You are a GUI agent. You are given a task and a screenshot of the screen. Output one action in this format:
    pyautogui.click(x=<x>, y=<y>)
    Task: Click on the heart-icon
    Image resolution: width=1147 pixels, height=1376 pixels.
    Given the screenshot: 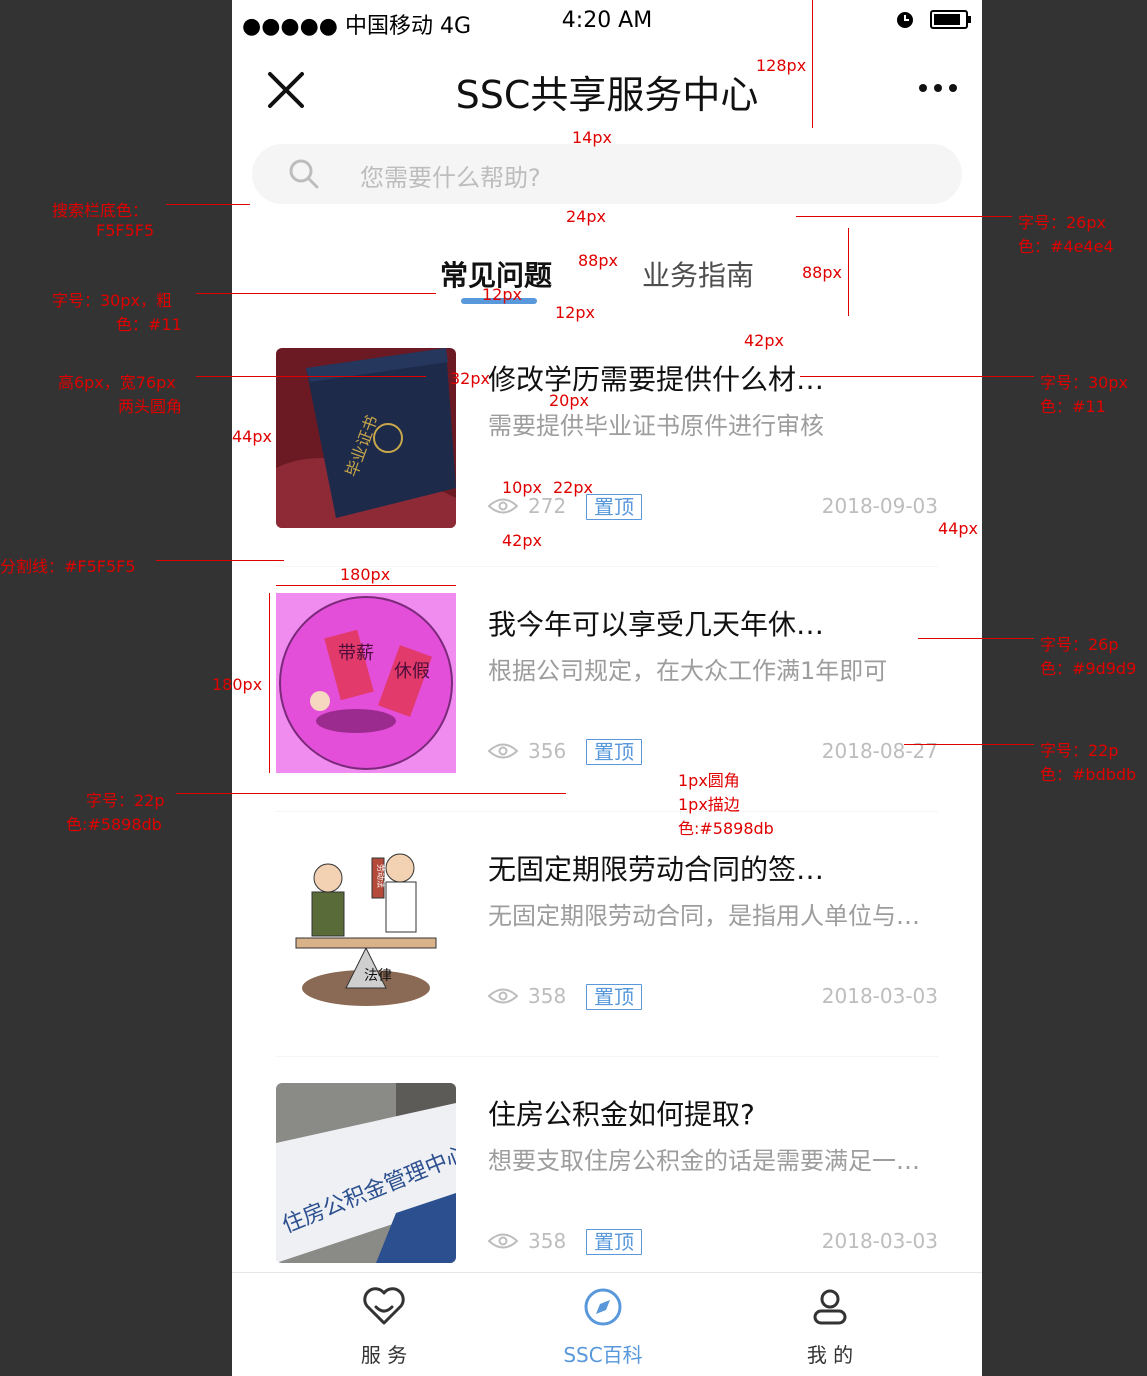 What is the action you would take?
    pyautogui.click(x=384, y=1306)
    